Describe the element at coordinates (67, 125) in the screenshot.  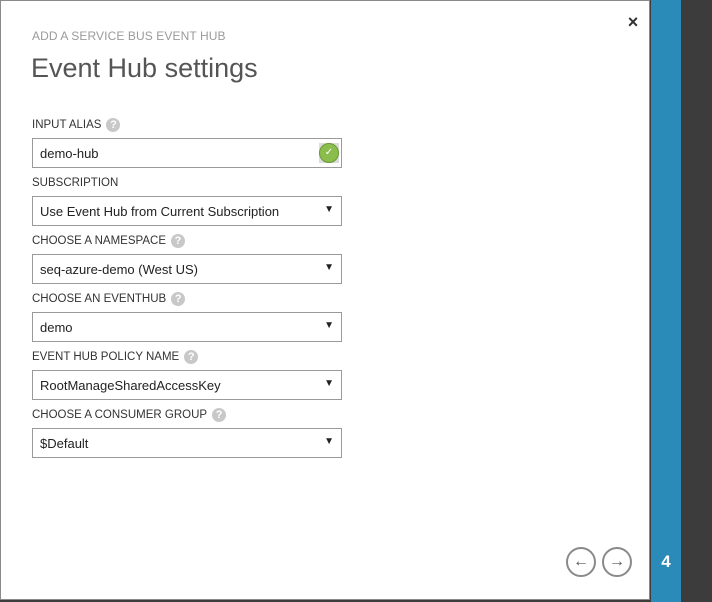
I see `input-alias-label-text: INPUT ALIAS` at that location.